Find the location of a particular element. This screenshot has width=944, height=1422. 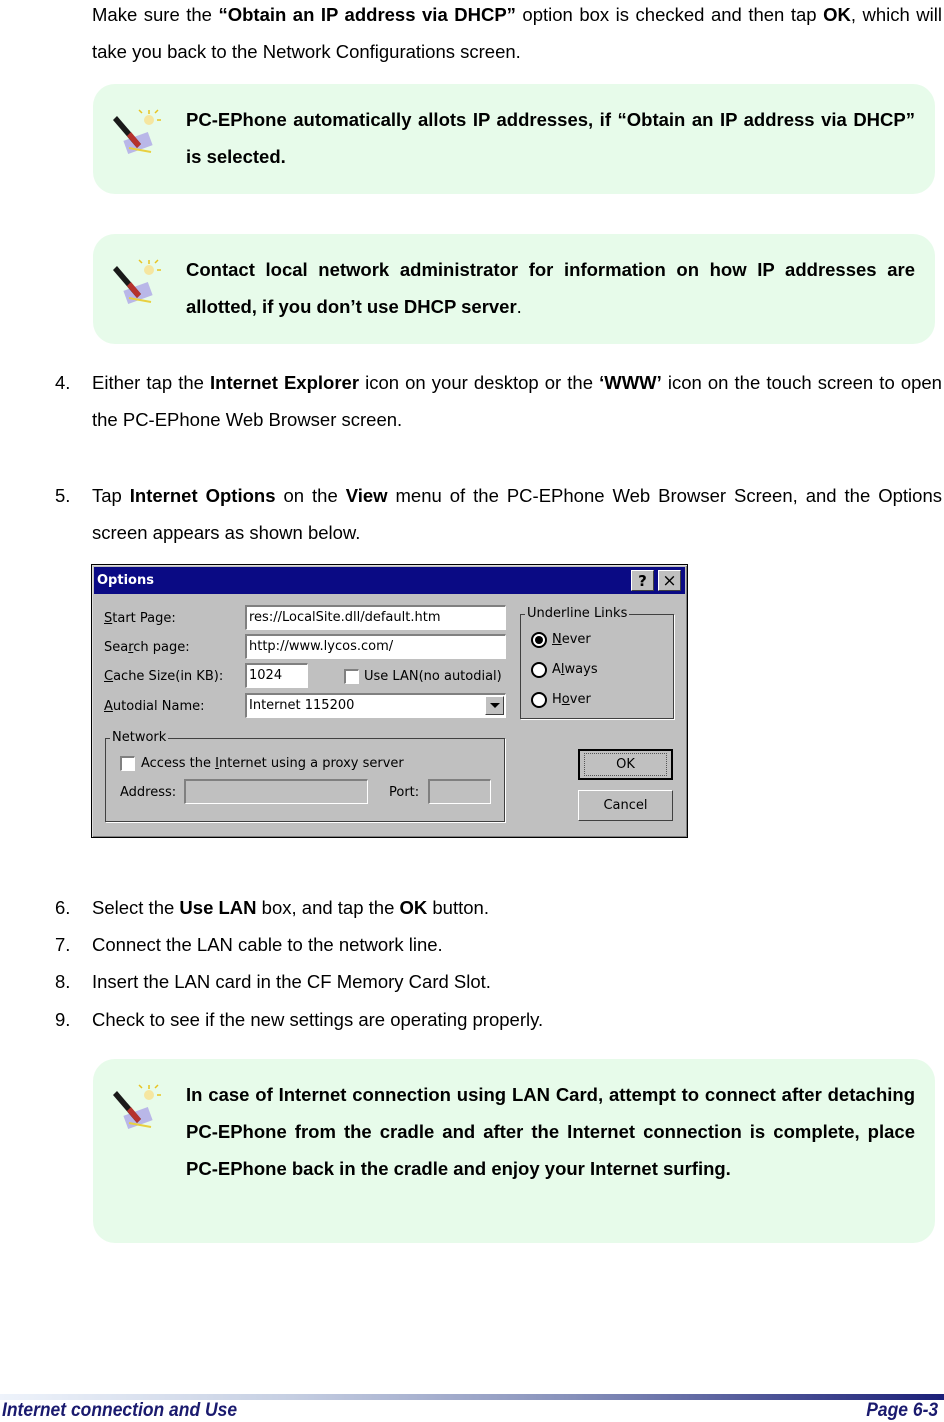

radio-hover-label: Hover is located at coordinates (571, 699).